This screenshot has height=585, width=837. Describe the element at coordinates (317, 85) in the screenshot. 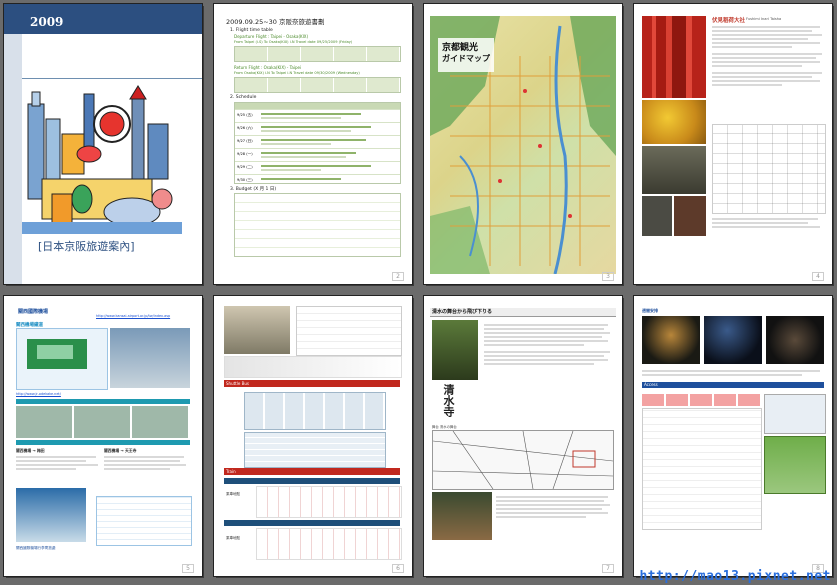

I see `return-table` at that location.